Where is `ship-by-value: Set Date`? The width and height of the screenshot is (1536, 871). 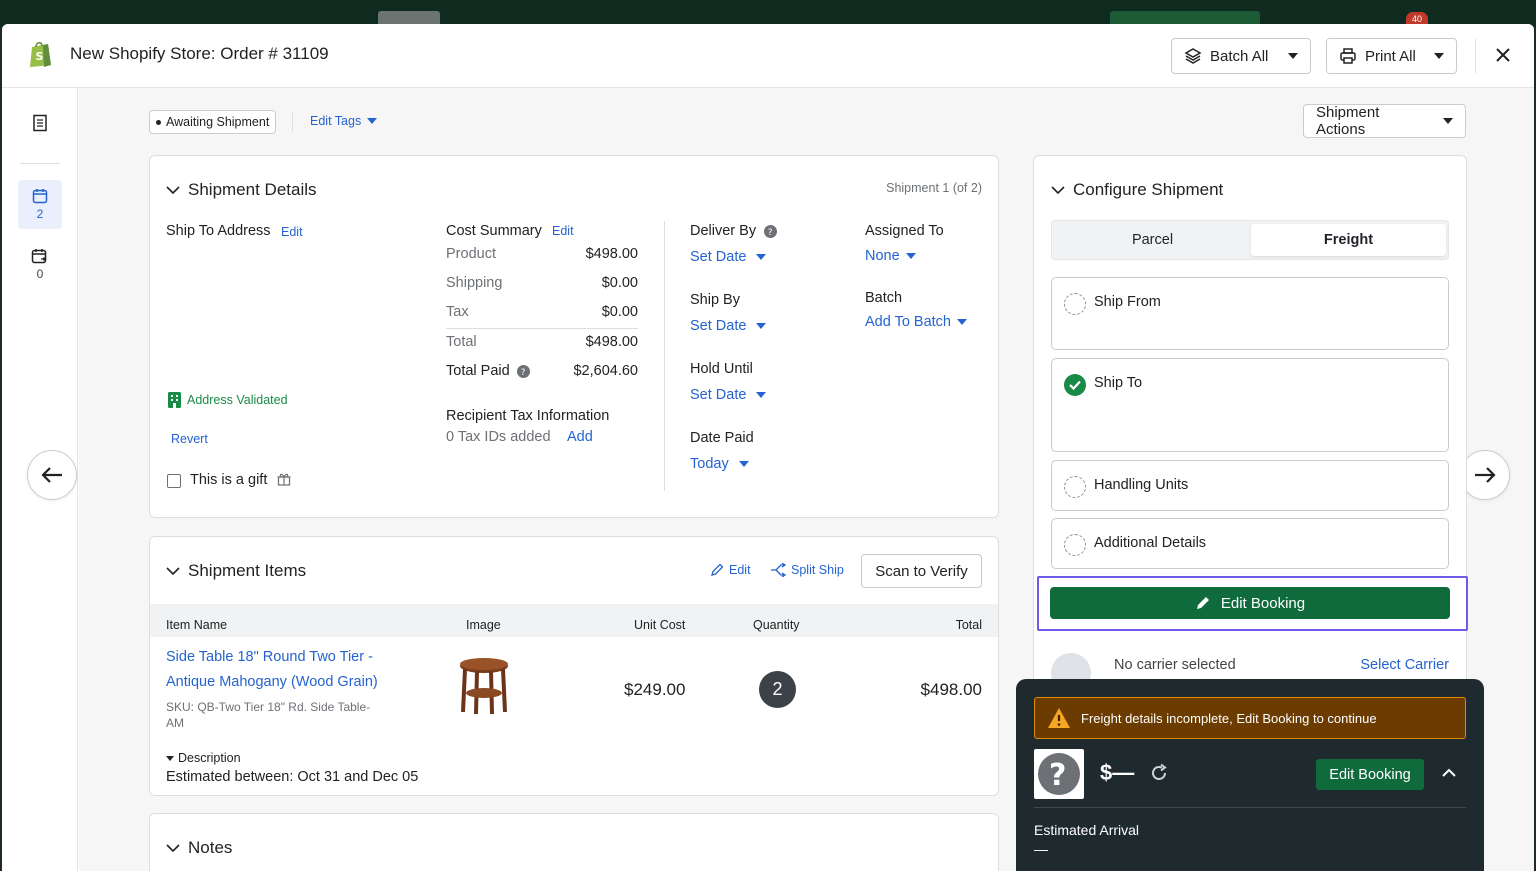
ship-by-value: Set Date is located at coordinates (718, 326).